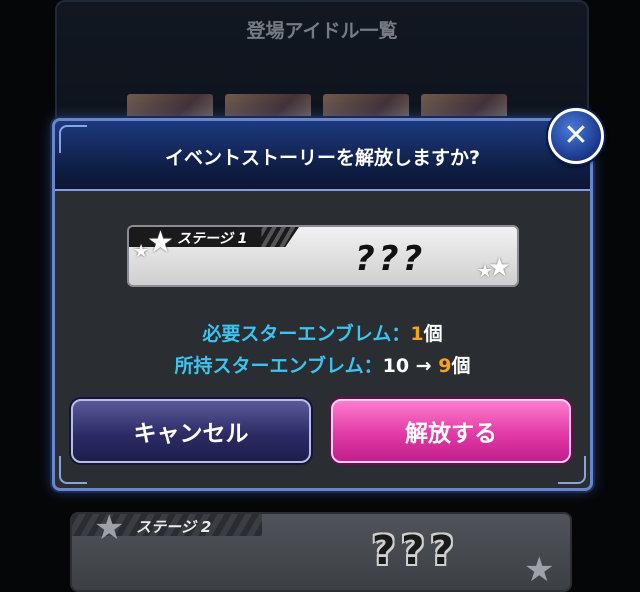  I want to click on owned-emblems-label: 所持スターエンブレム：, so click(278, 366).